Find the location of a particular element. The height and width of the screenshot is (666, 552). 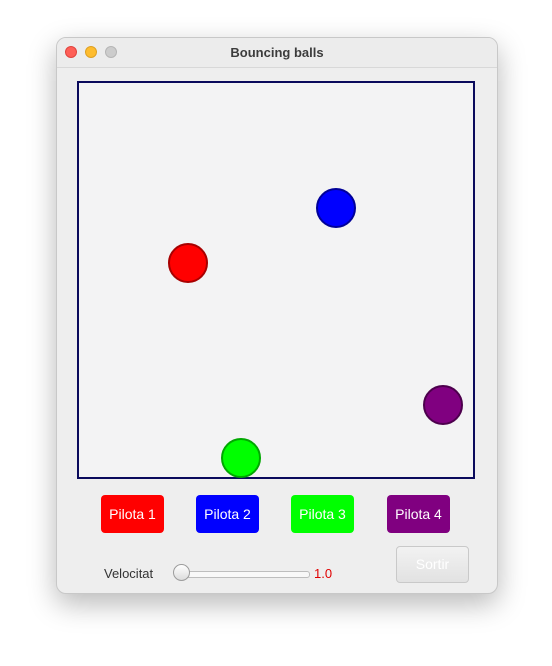

speed-slider-track is located at coordinates (243, 574).